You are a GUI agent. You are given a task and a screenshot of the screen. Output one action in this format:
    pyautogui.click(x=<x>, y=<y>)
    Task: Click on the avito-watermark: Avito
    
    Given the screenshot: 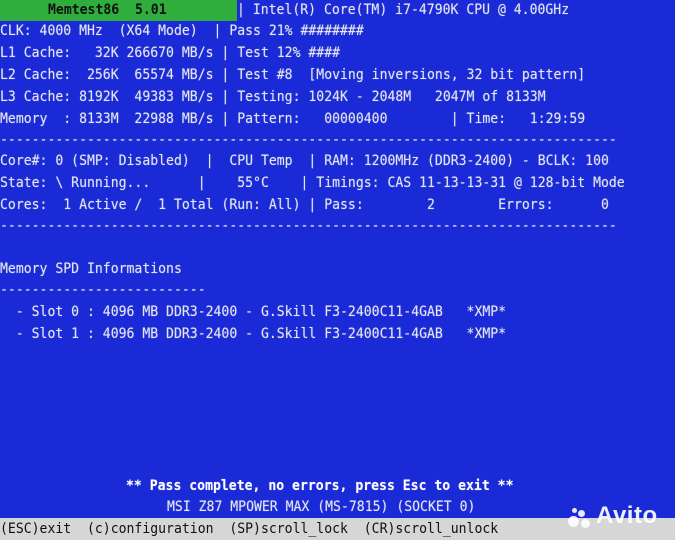 What is the action you would take?
    pyautogui.click(x=627, y=515)
    